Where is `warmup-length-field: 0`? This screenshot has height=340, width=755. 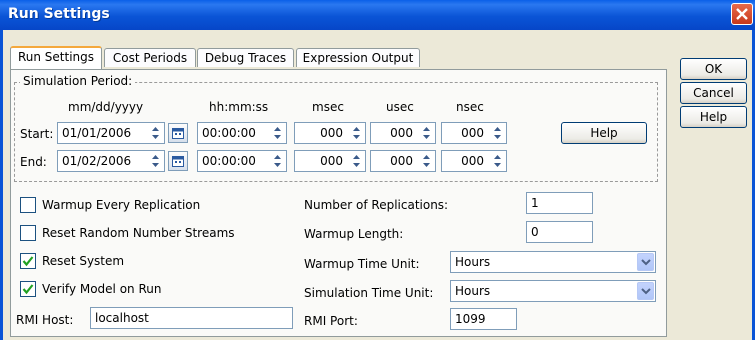
warmup-length-field: 0 is located at coordinates (559, 232).